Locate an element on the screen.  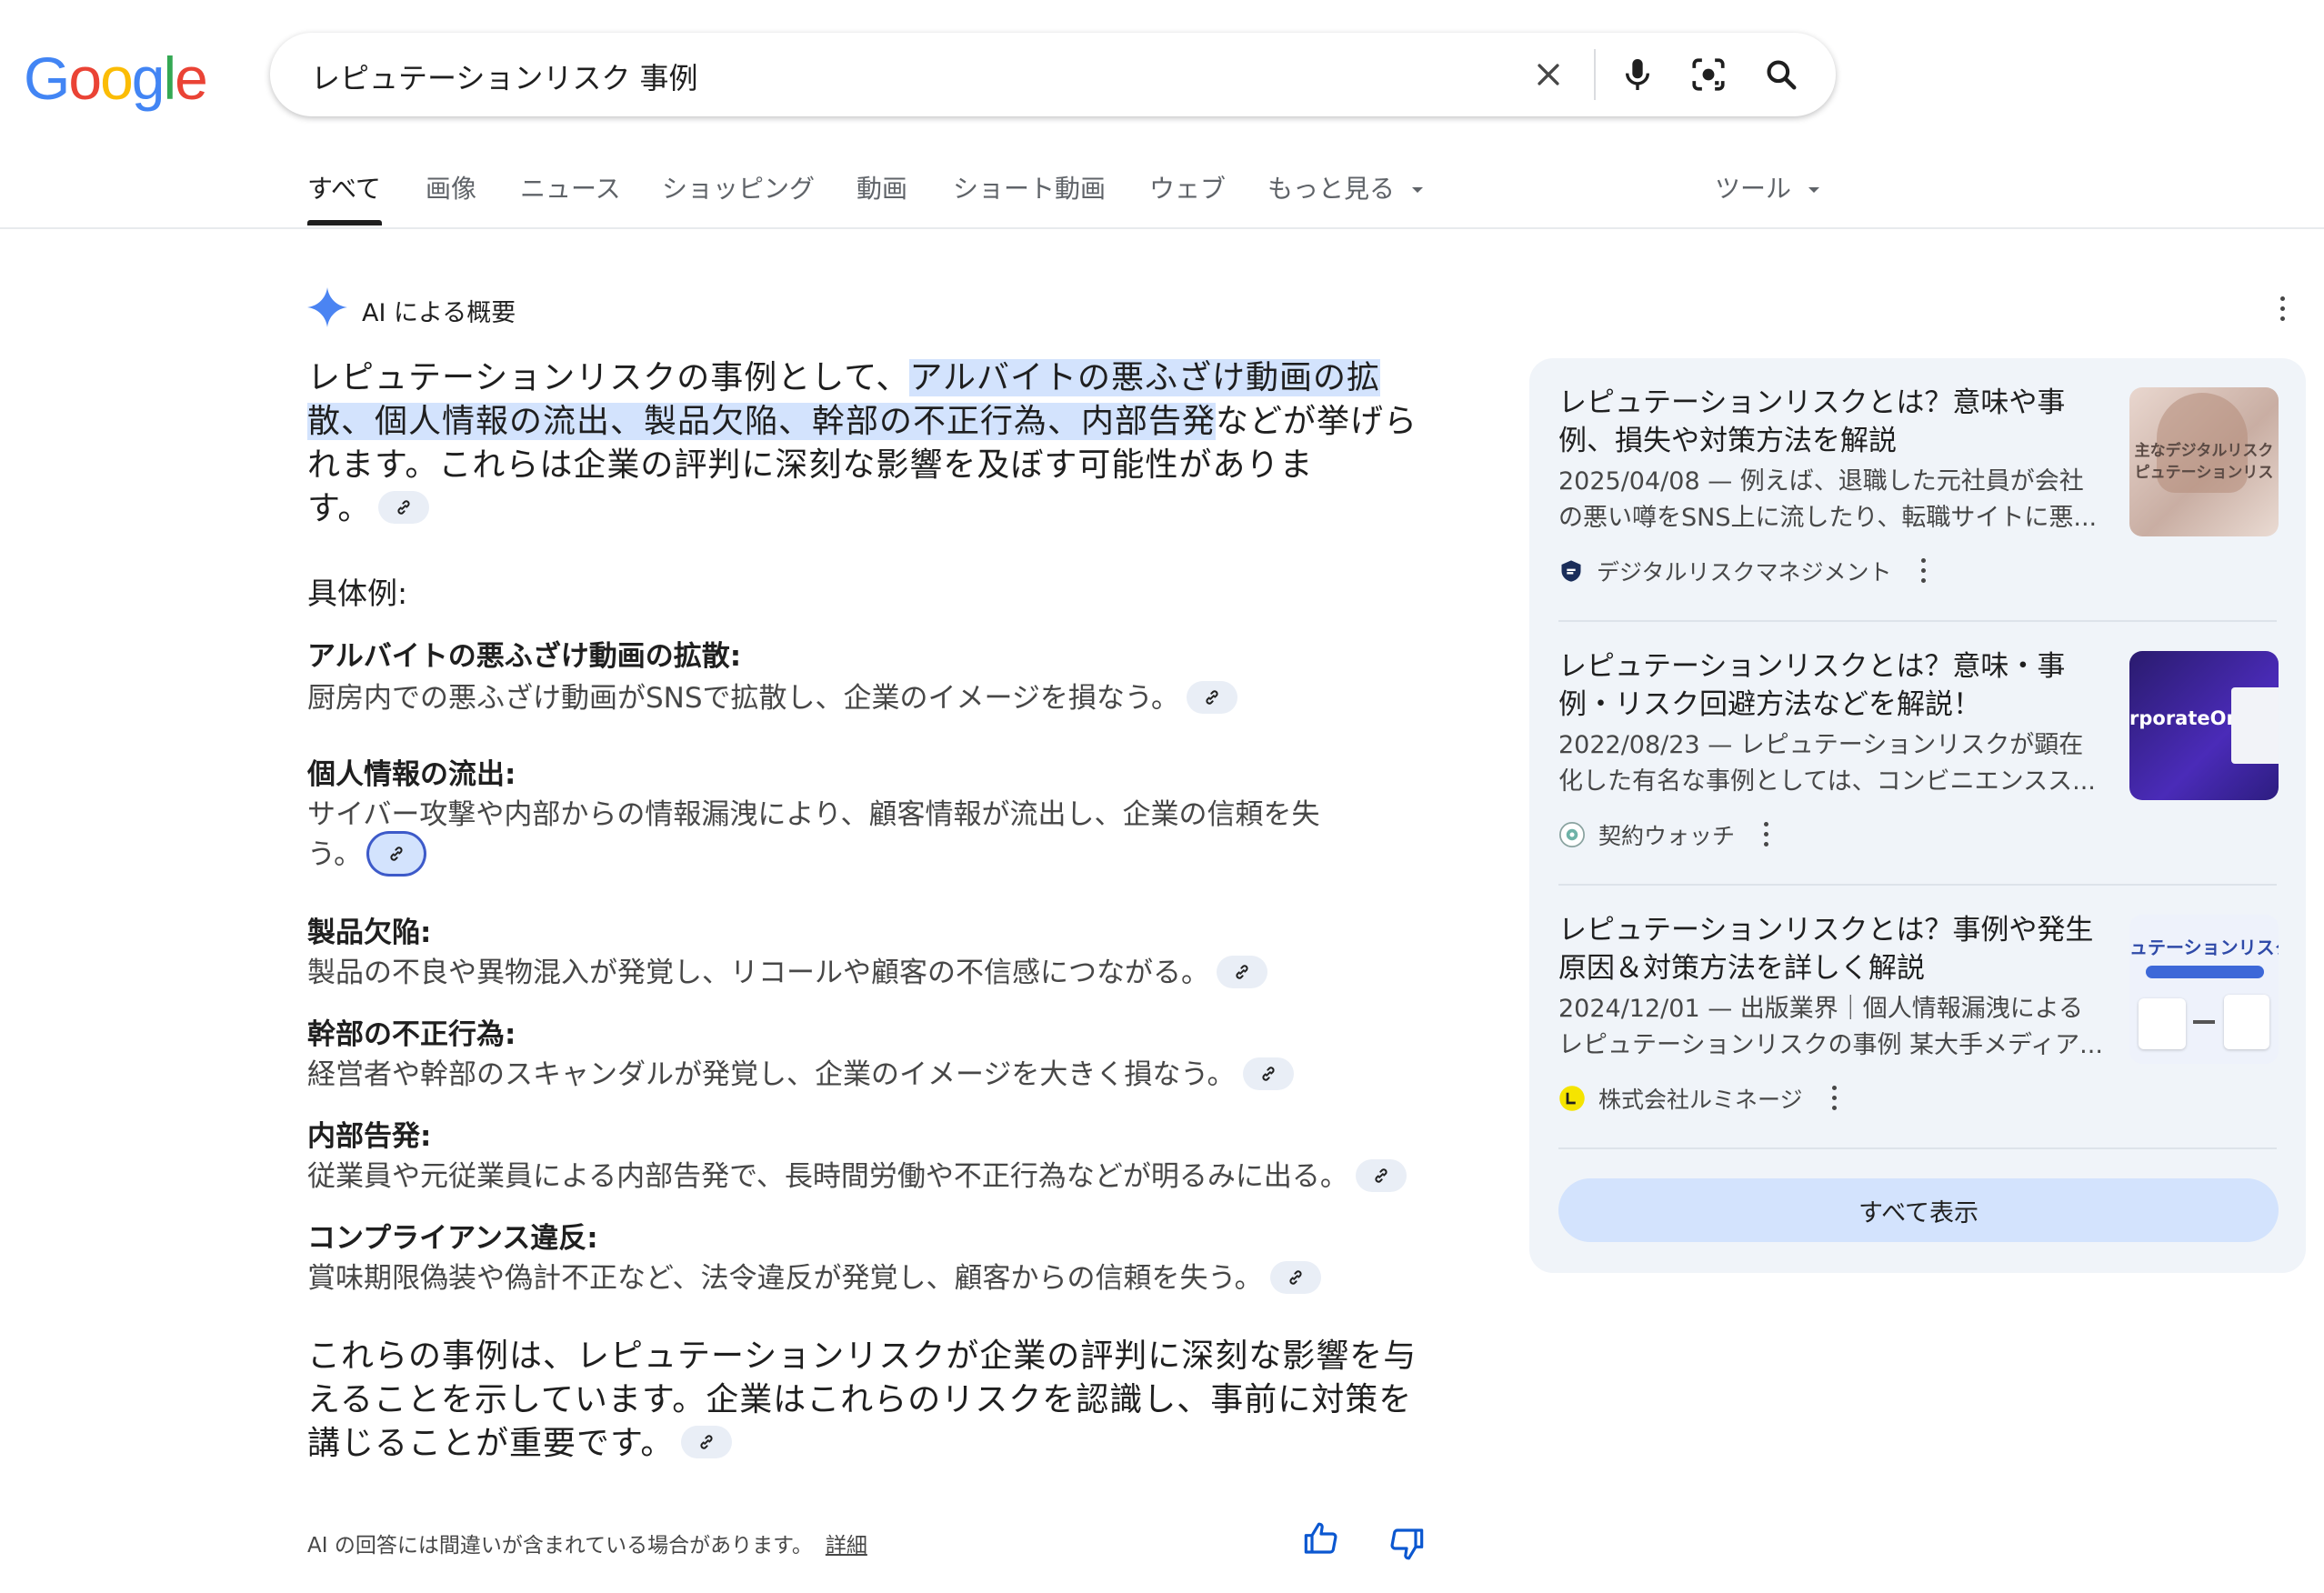
ai-conclusion-line-3: 講じることが重要です。 is located at coordinates (880, 1444).